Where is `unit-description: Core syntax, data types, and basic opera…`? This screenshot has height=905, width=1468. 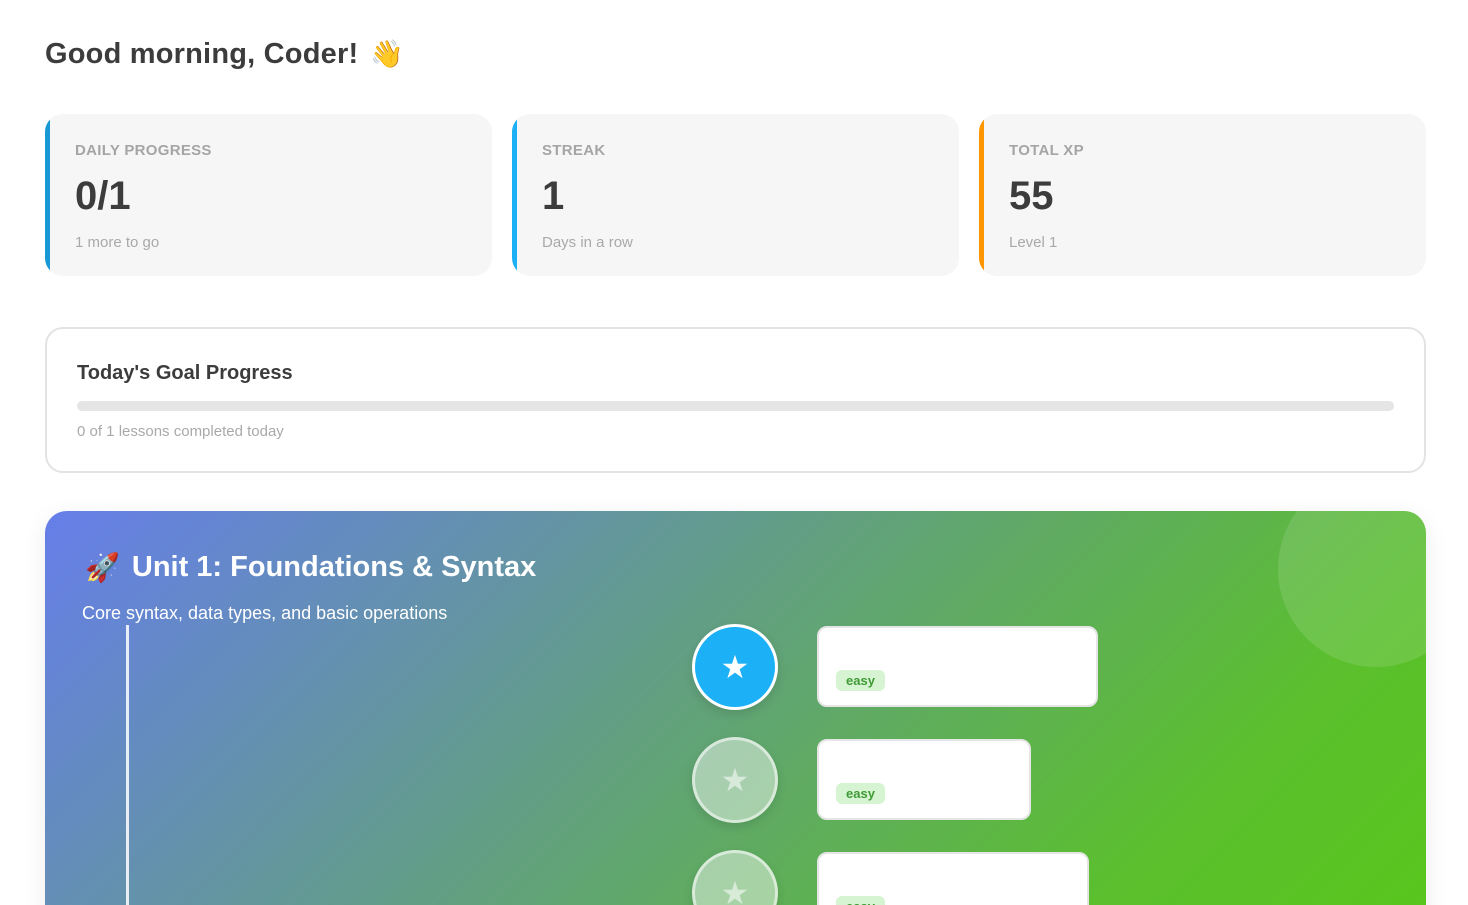
unit-description: Core syntax, data types, and basic opera… is located at coordinates (265, 613).